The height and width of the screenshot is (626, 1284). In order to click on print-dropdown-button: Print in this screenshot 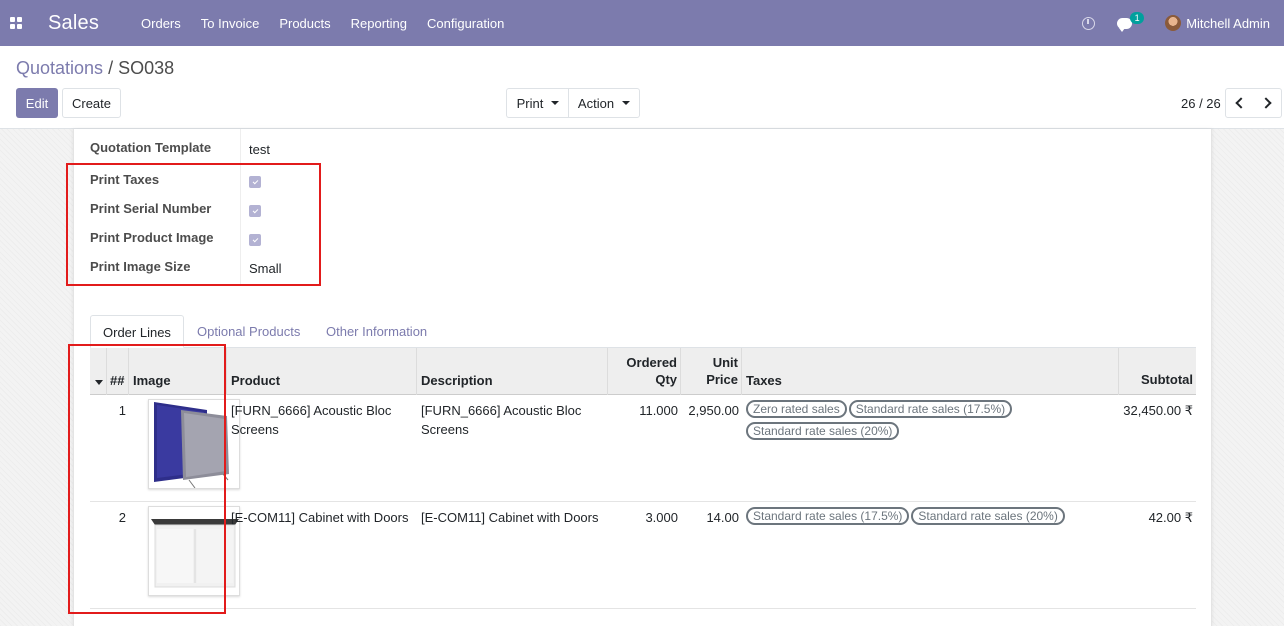, I will do `click(537, 103)`.